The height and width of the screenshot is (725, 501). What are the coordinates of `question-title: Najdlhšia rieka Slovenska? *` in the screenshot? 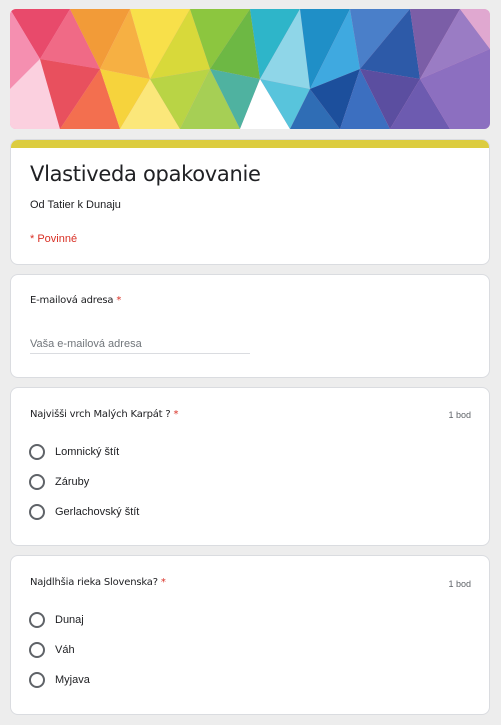 It's located at (98, 582).